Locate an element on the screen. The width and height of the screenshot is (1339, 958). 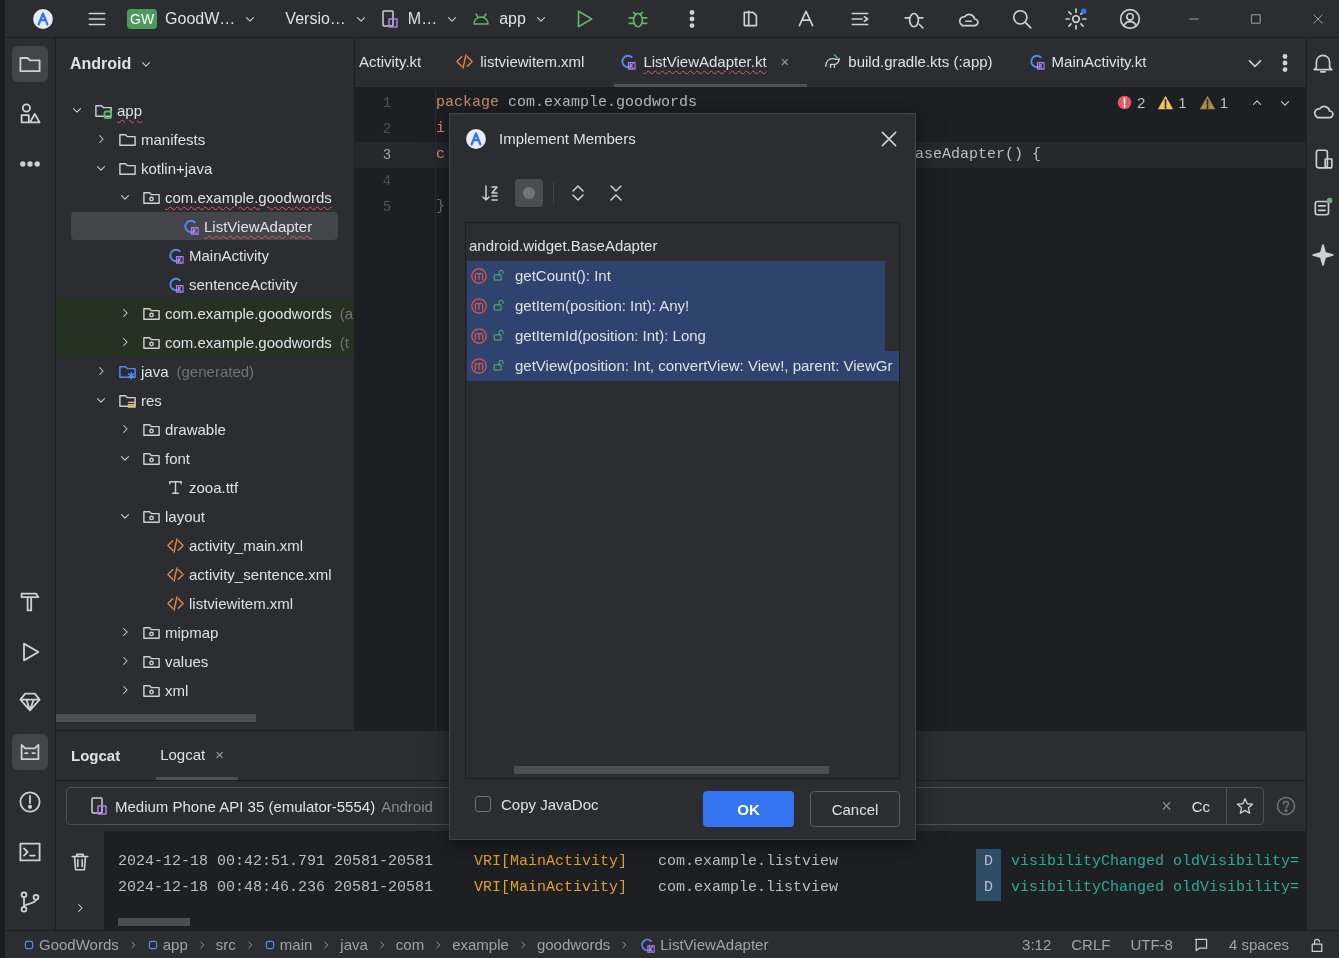
code-text: } is located at coordinates (440, 206).